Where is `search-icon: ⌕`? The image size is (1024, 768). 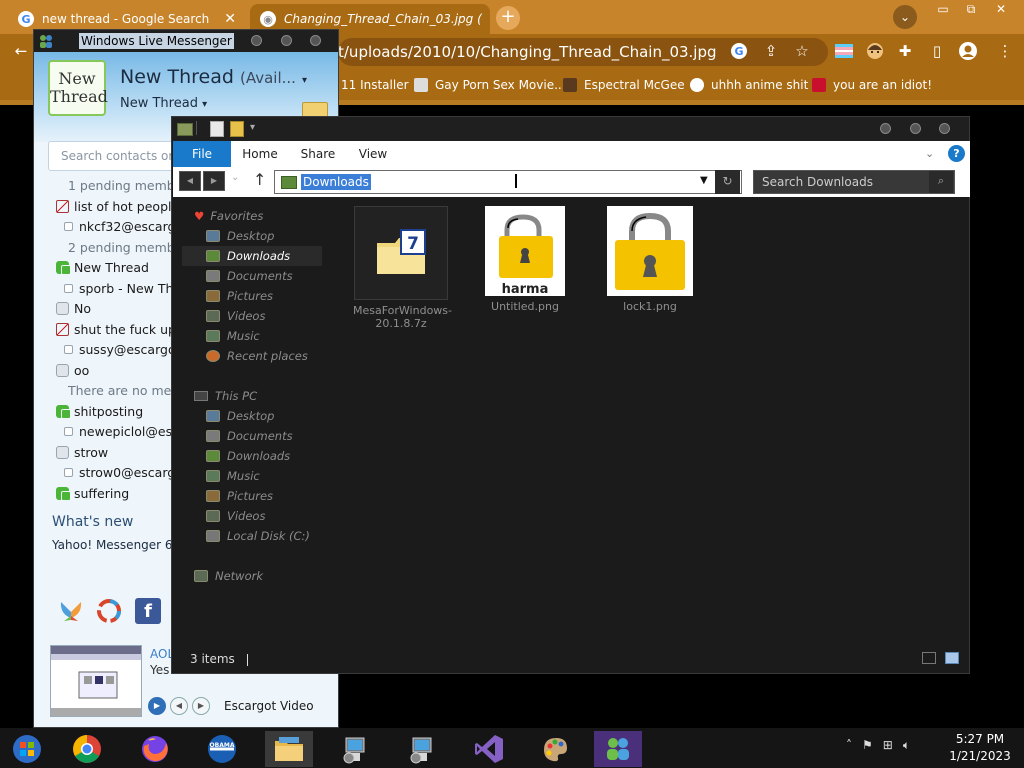 search-icon: ⌕ is located at coordinates (941, 182).